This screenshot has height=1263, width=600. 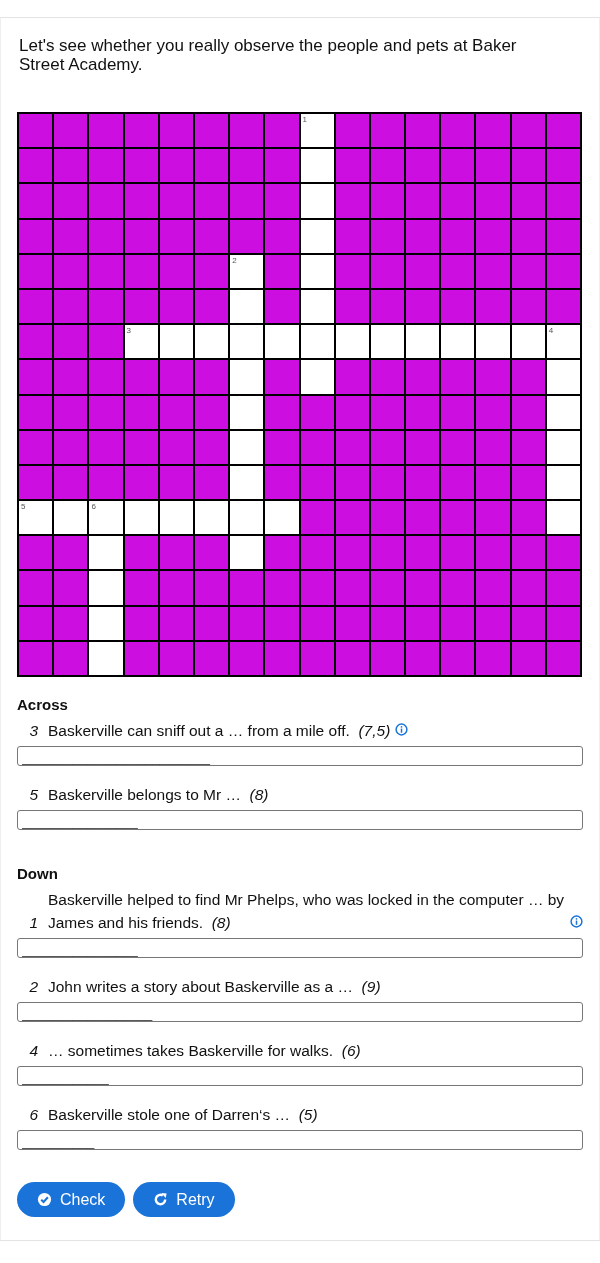 I want to click on letter-cell: 1, so click(x=317, y=131).